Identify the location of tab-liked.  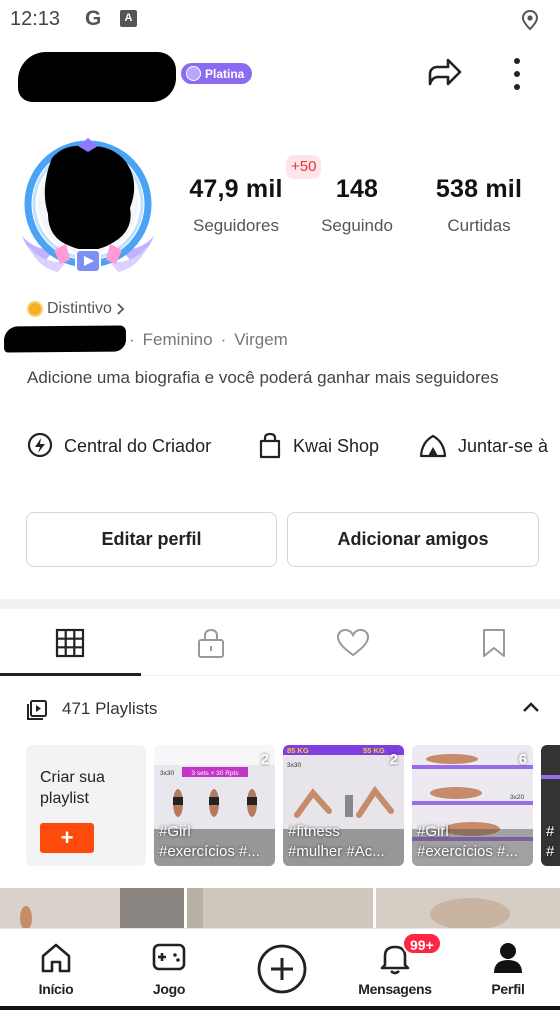
(353, 643).